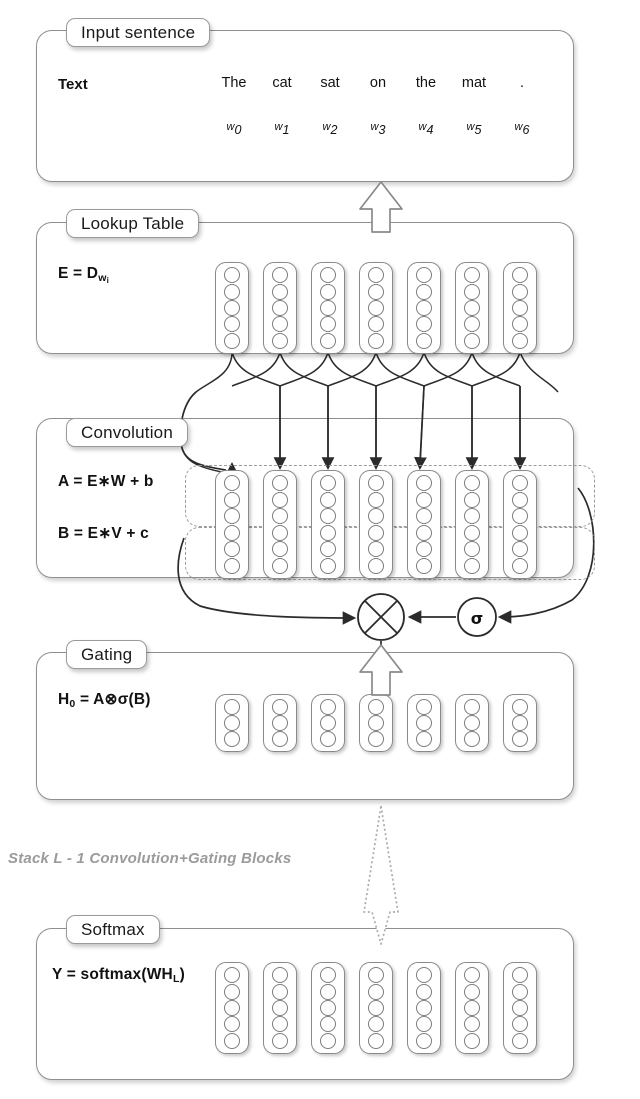 The height and width of the screenshot is (1099, 640). I want to click on token-index: w5, so click(474, 129).